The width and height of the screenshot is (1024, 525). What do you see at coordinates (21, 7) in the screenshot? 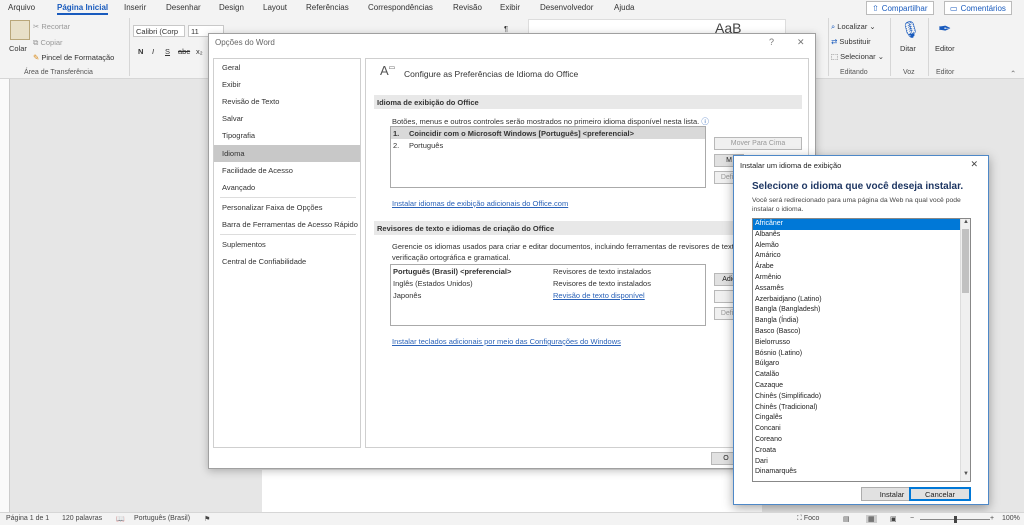
I see `tab-arquivo: Arquivo` at bounding box center [21, 7].